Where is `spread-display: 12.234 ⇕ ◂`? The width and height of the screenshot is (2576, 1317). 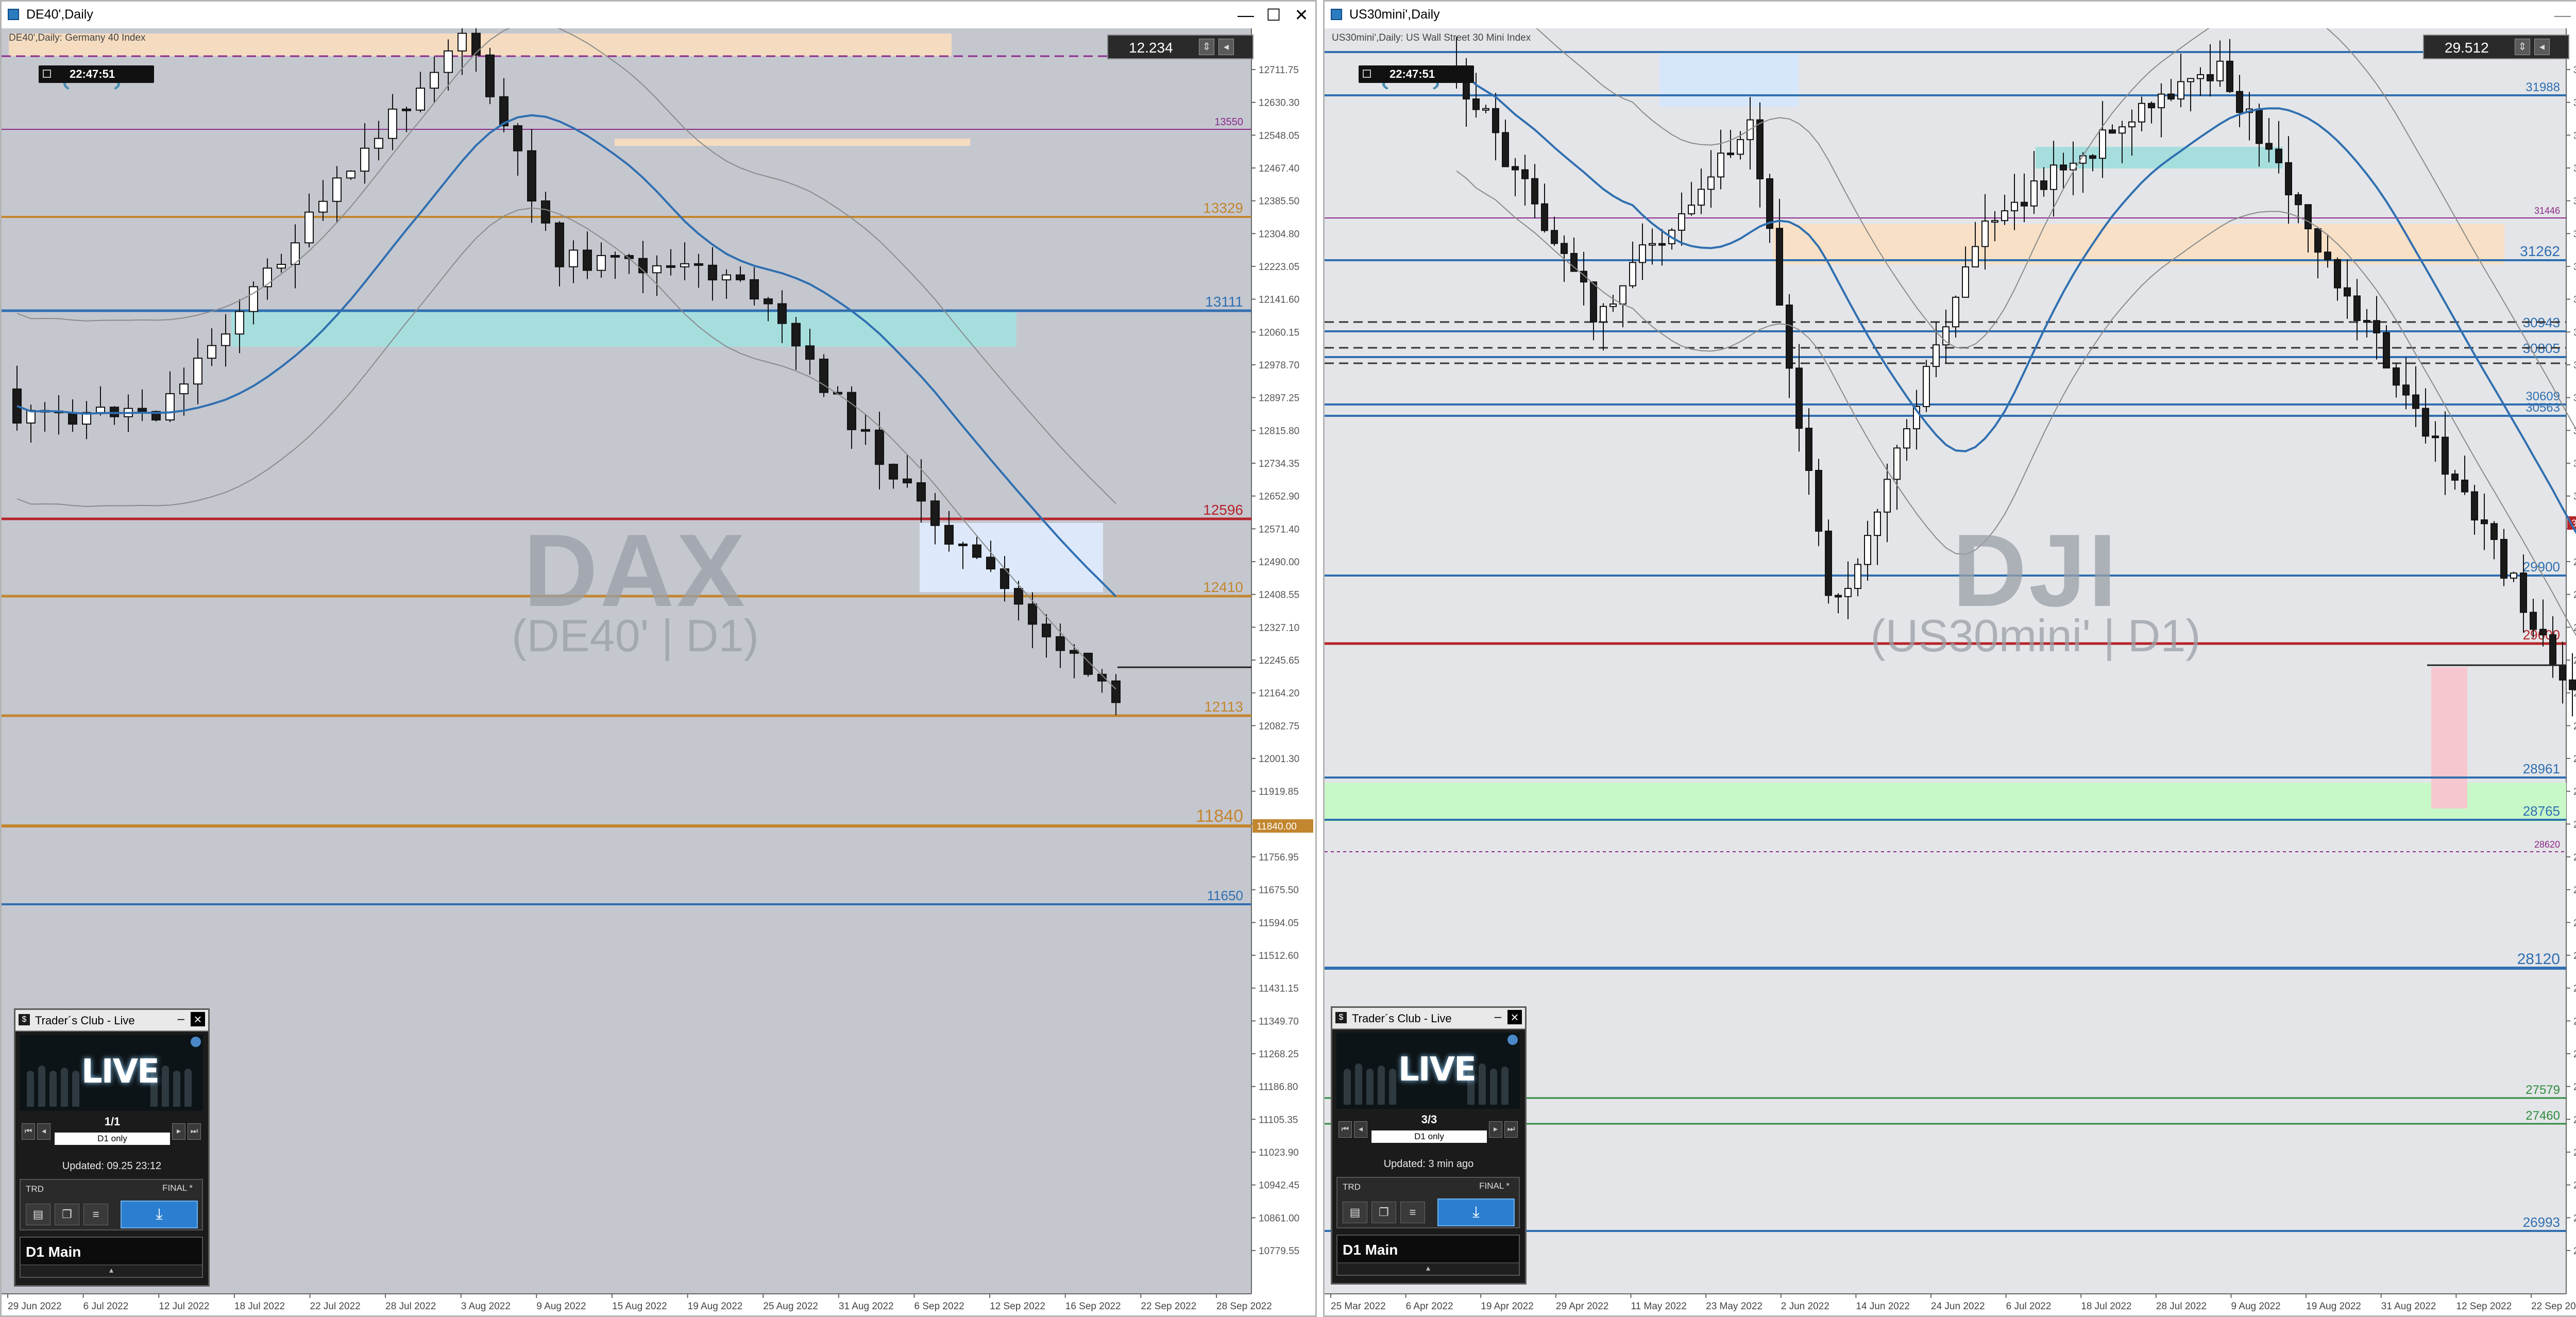 spread-display: 12.234 ⇕ ◂ is located at coordinates (1180, 47).